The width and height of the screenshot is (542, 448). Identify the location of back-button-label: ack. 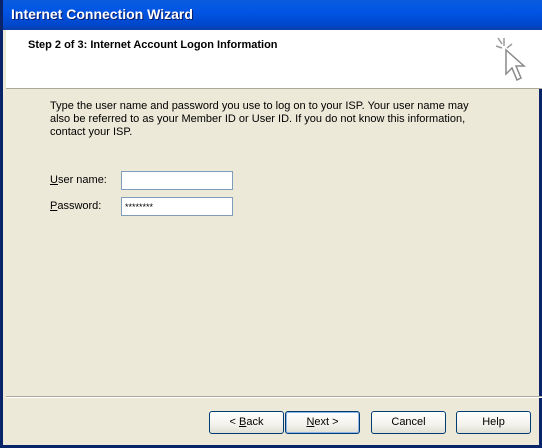
(255, 422).